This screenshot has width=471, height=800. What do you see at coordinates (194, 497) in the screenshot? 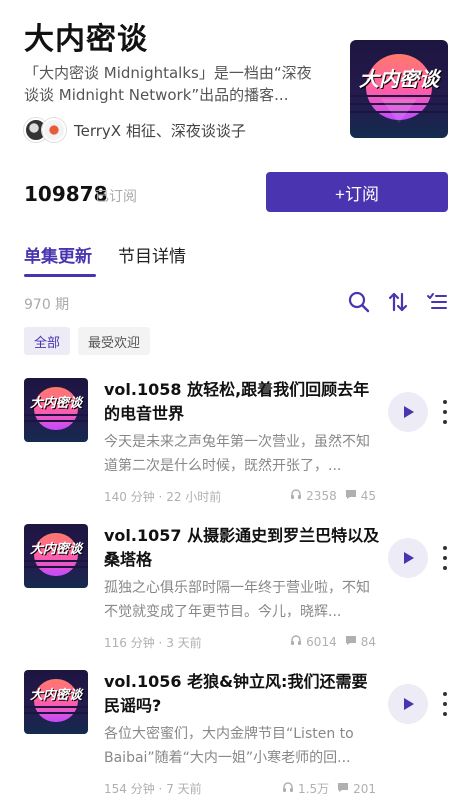
I see `episode-time-ago: 22 小时前` at bounding box center [194, 497].